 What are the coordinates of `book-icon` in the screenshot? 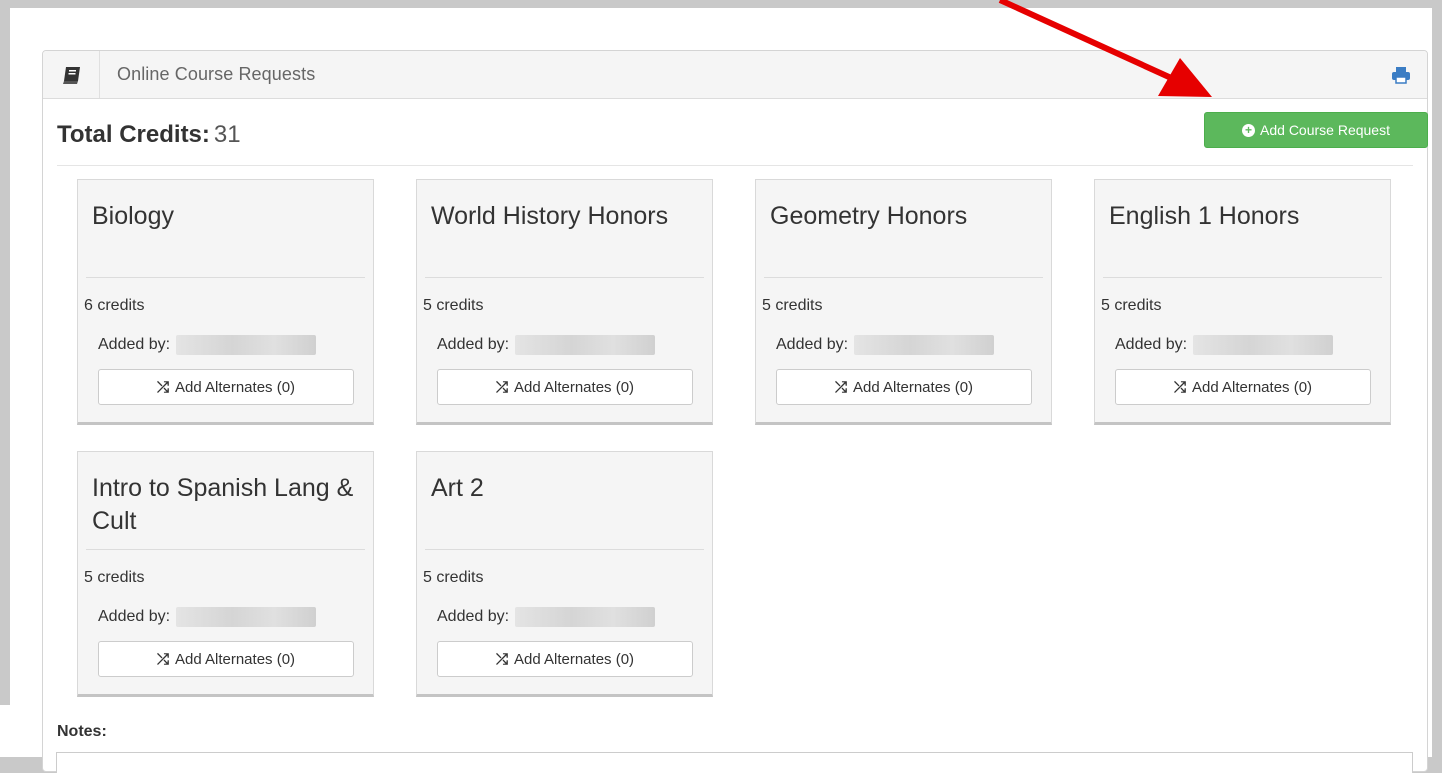 It's located at (71, 75).